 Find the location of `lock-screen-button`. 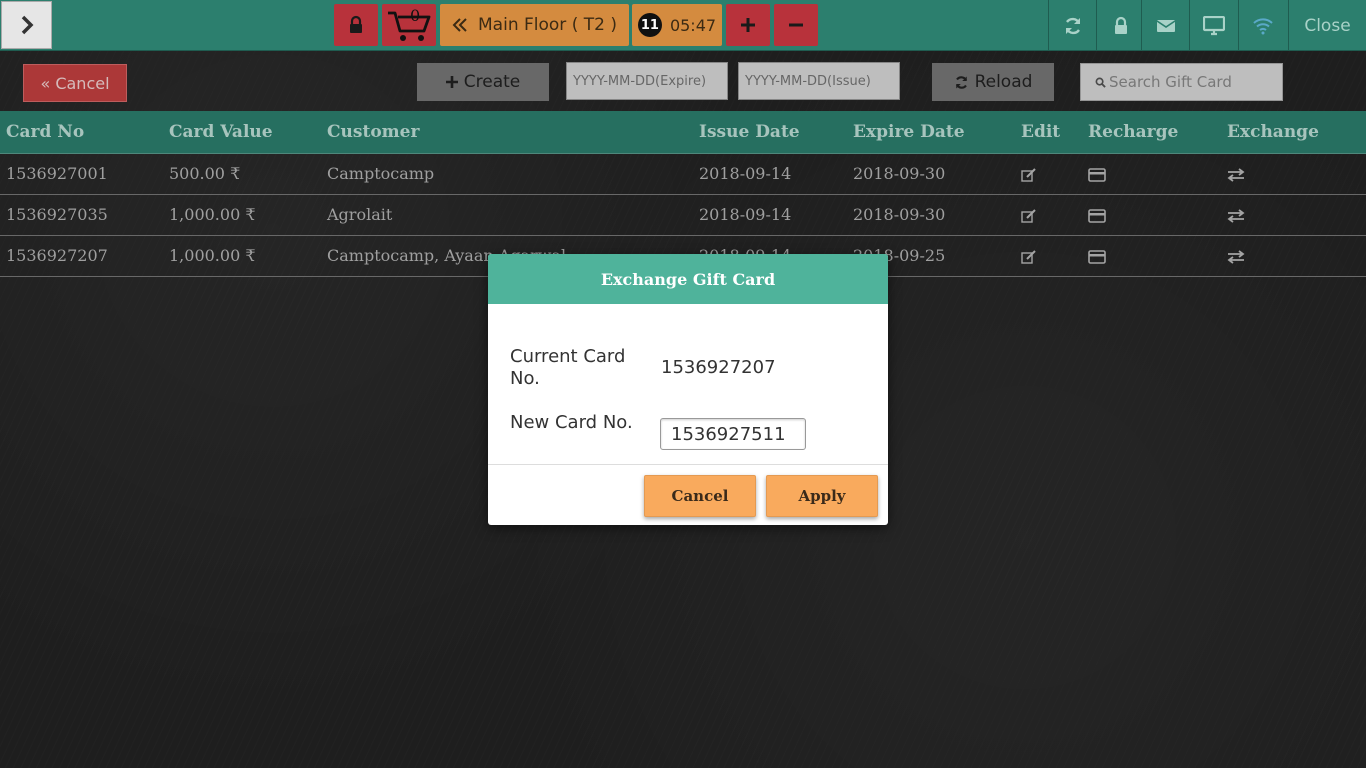

lock-screen-button is located at coordinates (1120, 25).